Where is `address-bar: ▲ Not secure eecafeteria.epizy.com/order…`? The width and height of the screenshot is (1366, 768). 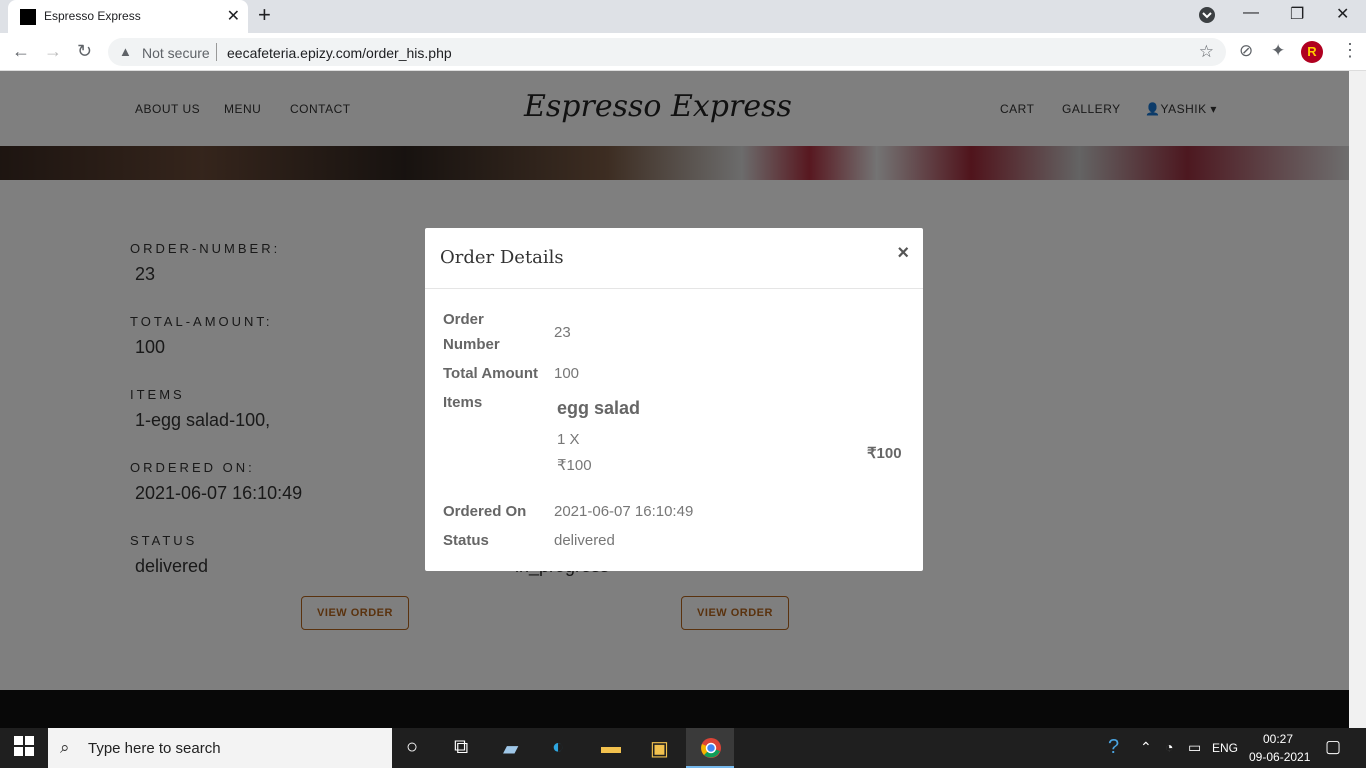
address-bar: ▲ Not secure eecafeteria.epizy.com/order… is located at coordinates (667, 52).